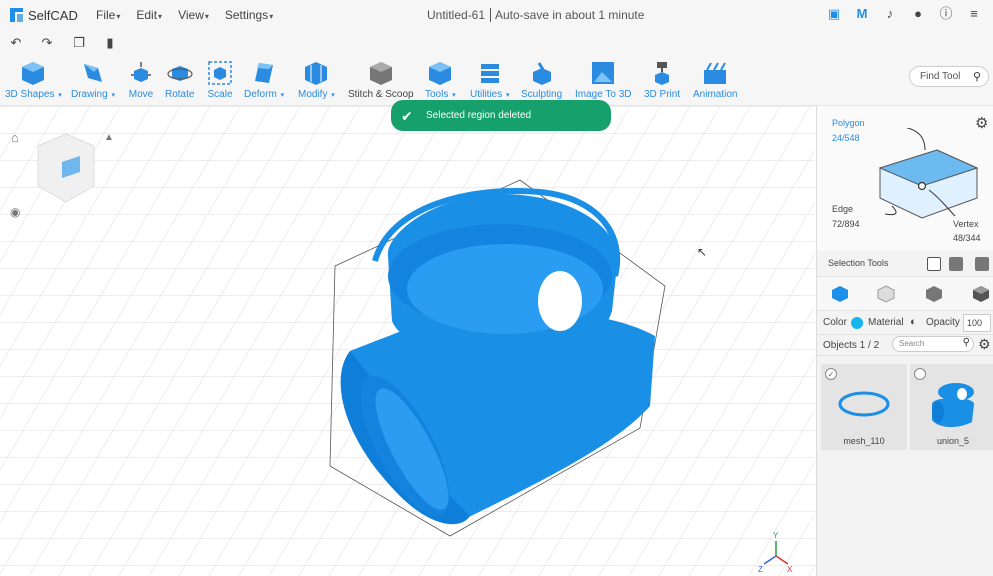 The height and width of the screenshot is (576, 993). I want to click on tool-modify: Modify, so click(316, 80).